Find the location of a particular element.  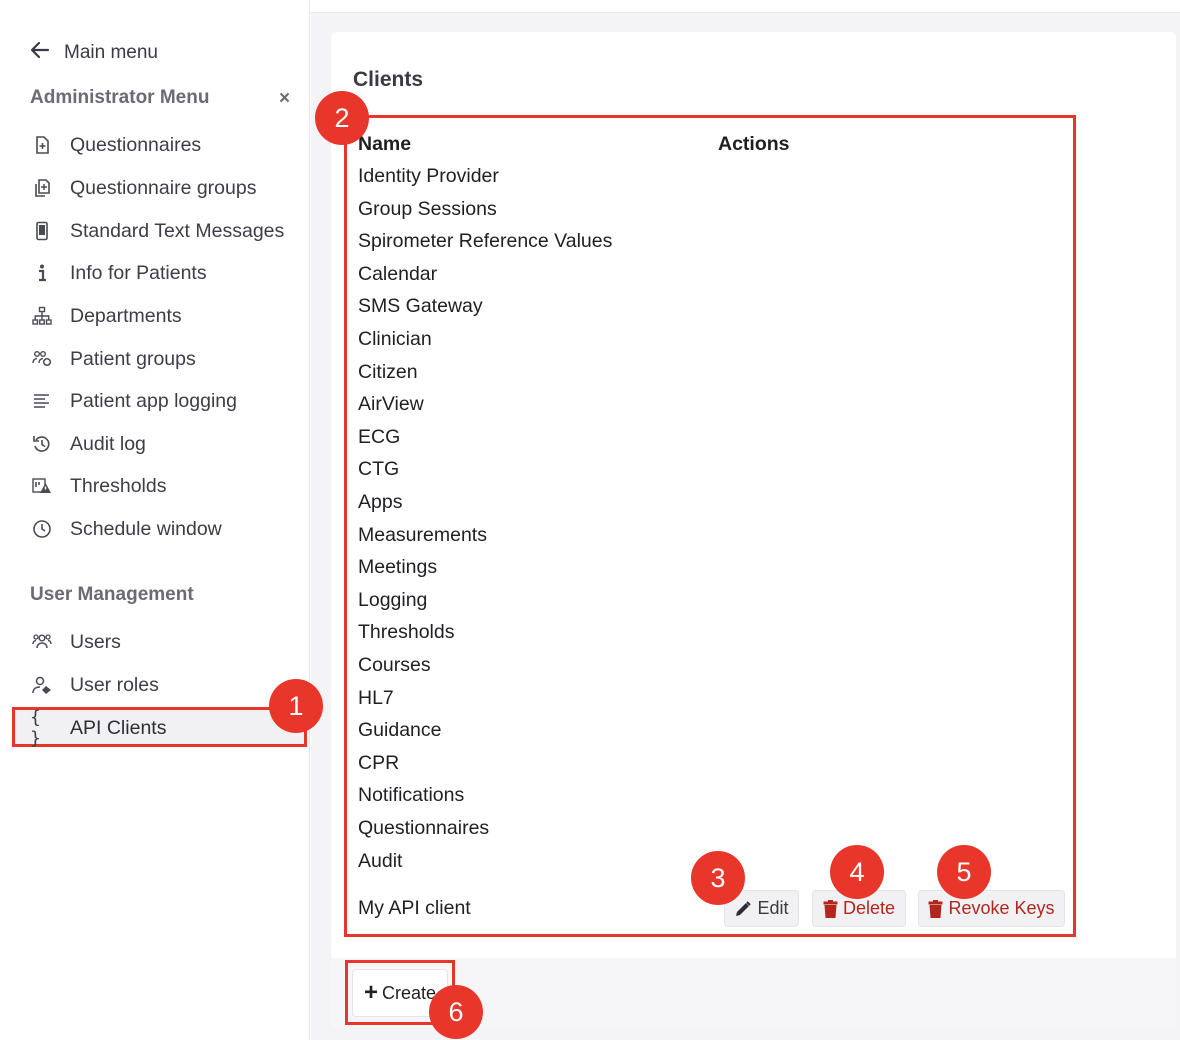

table-row: AirView is located at coordinates (391, 404).